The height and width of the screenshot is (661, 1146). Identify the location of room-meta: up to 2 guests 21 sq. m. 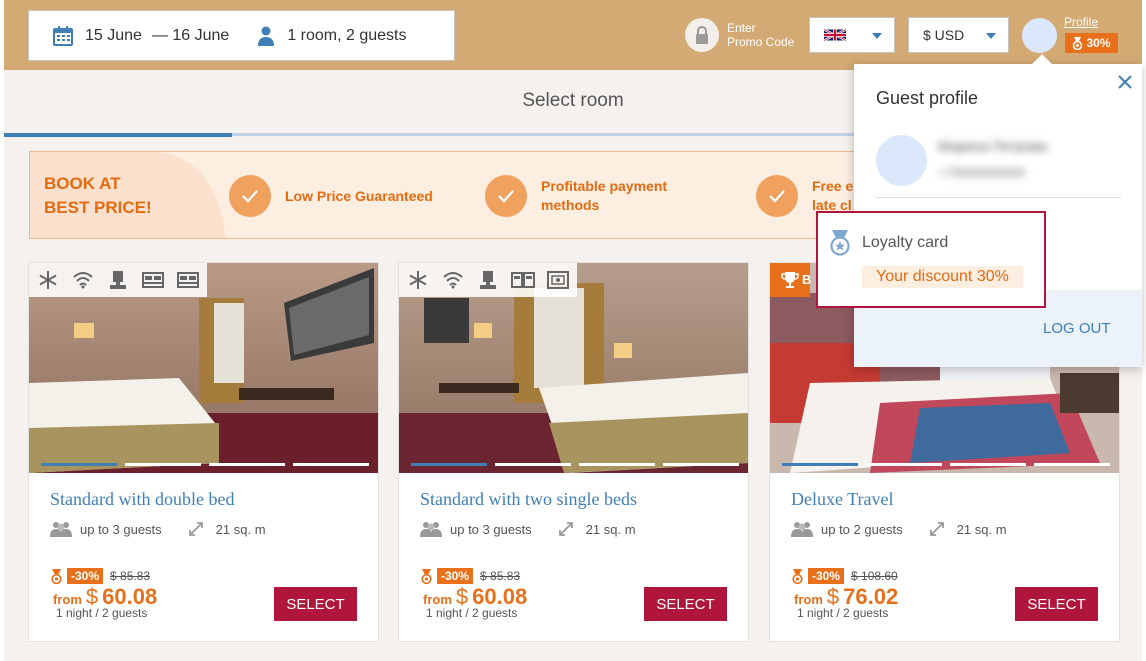
(899, 529).